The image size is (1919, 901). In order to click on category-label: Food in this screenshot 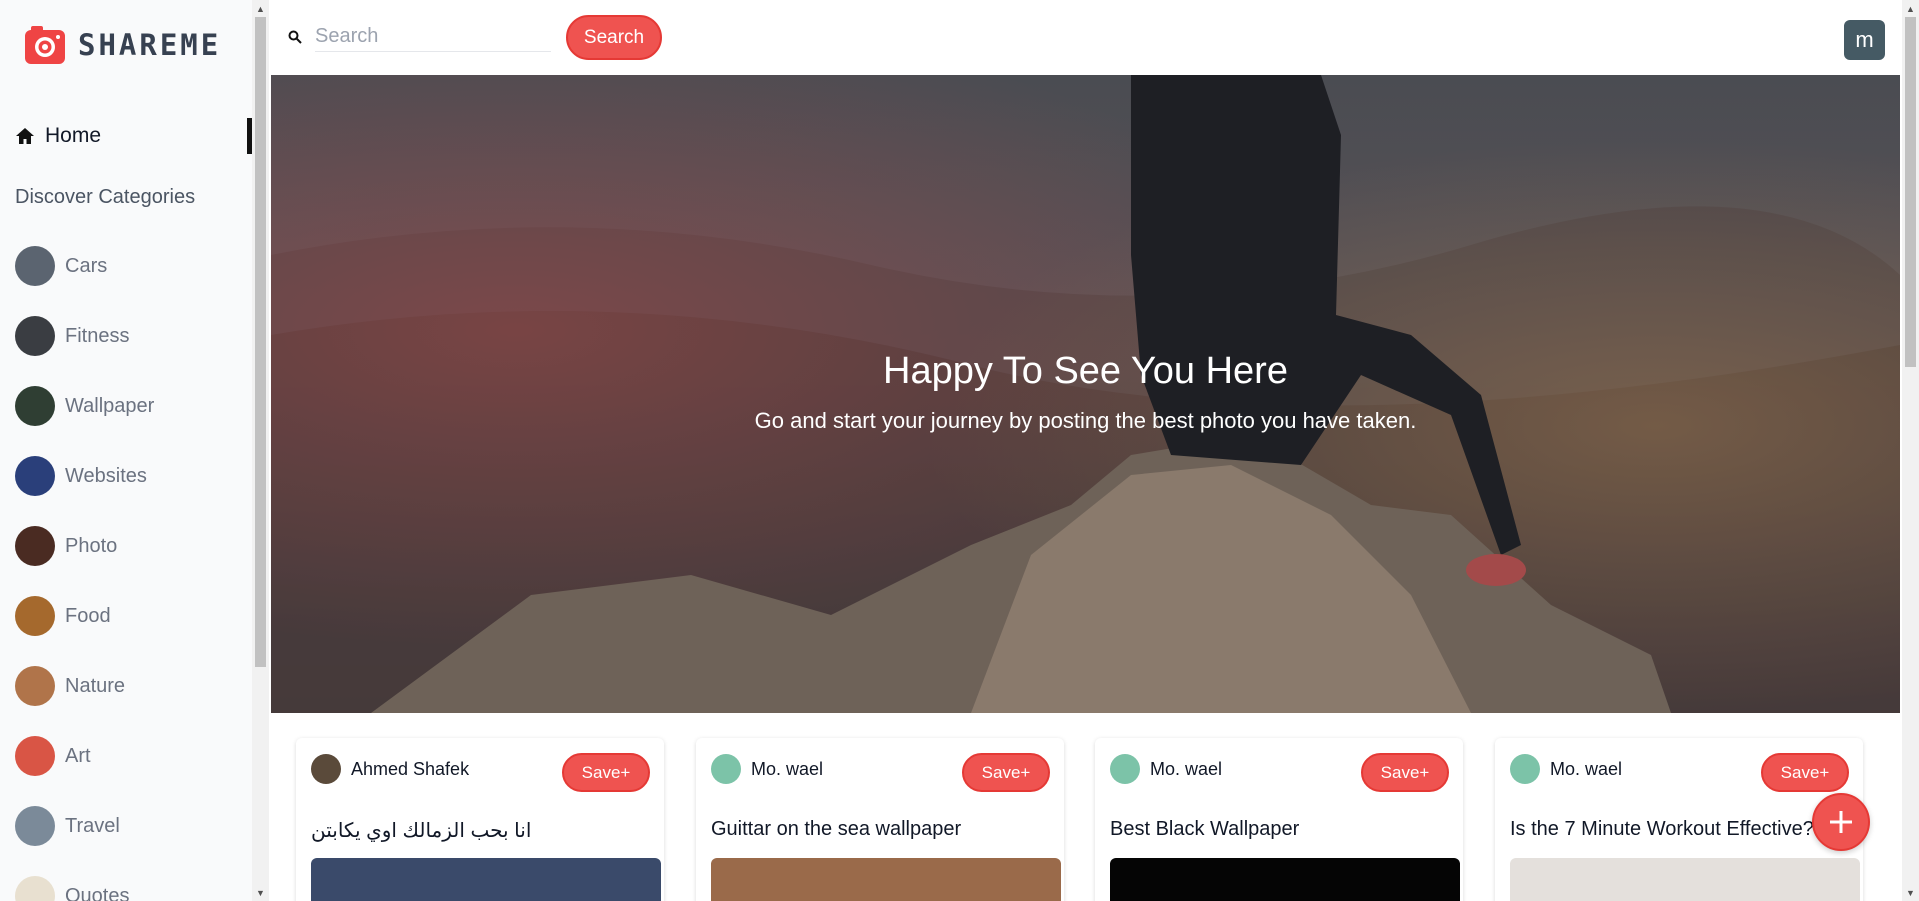, I will do `click(88, 615)`.